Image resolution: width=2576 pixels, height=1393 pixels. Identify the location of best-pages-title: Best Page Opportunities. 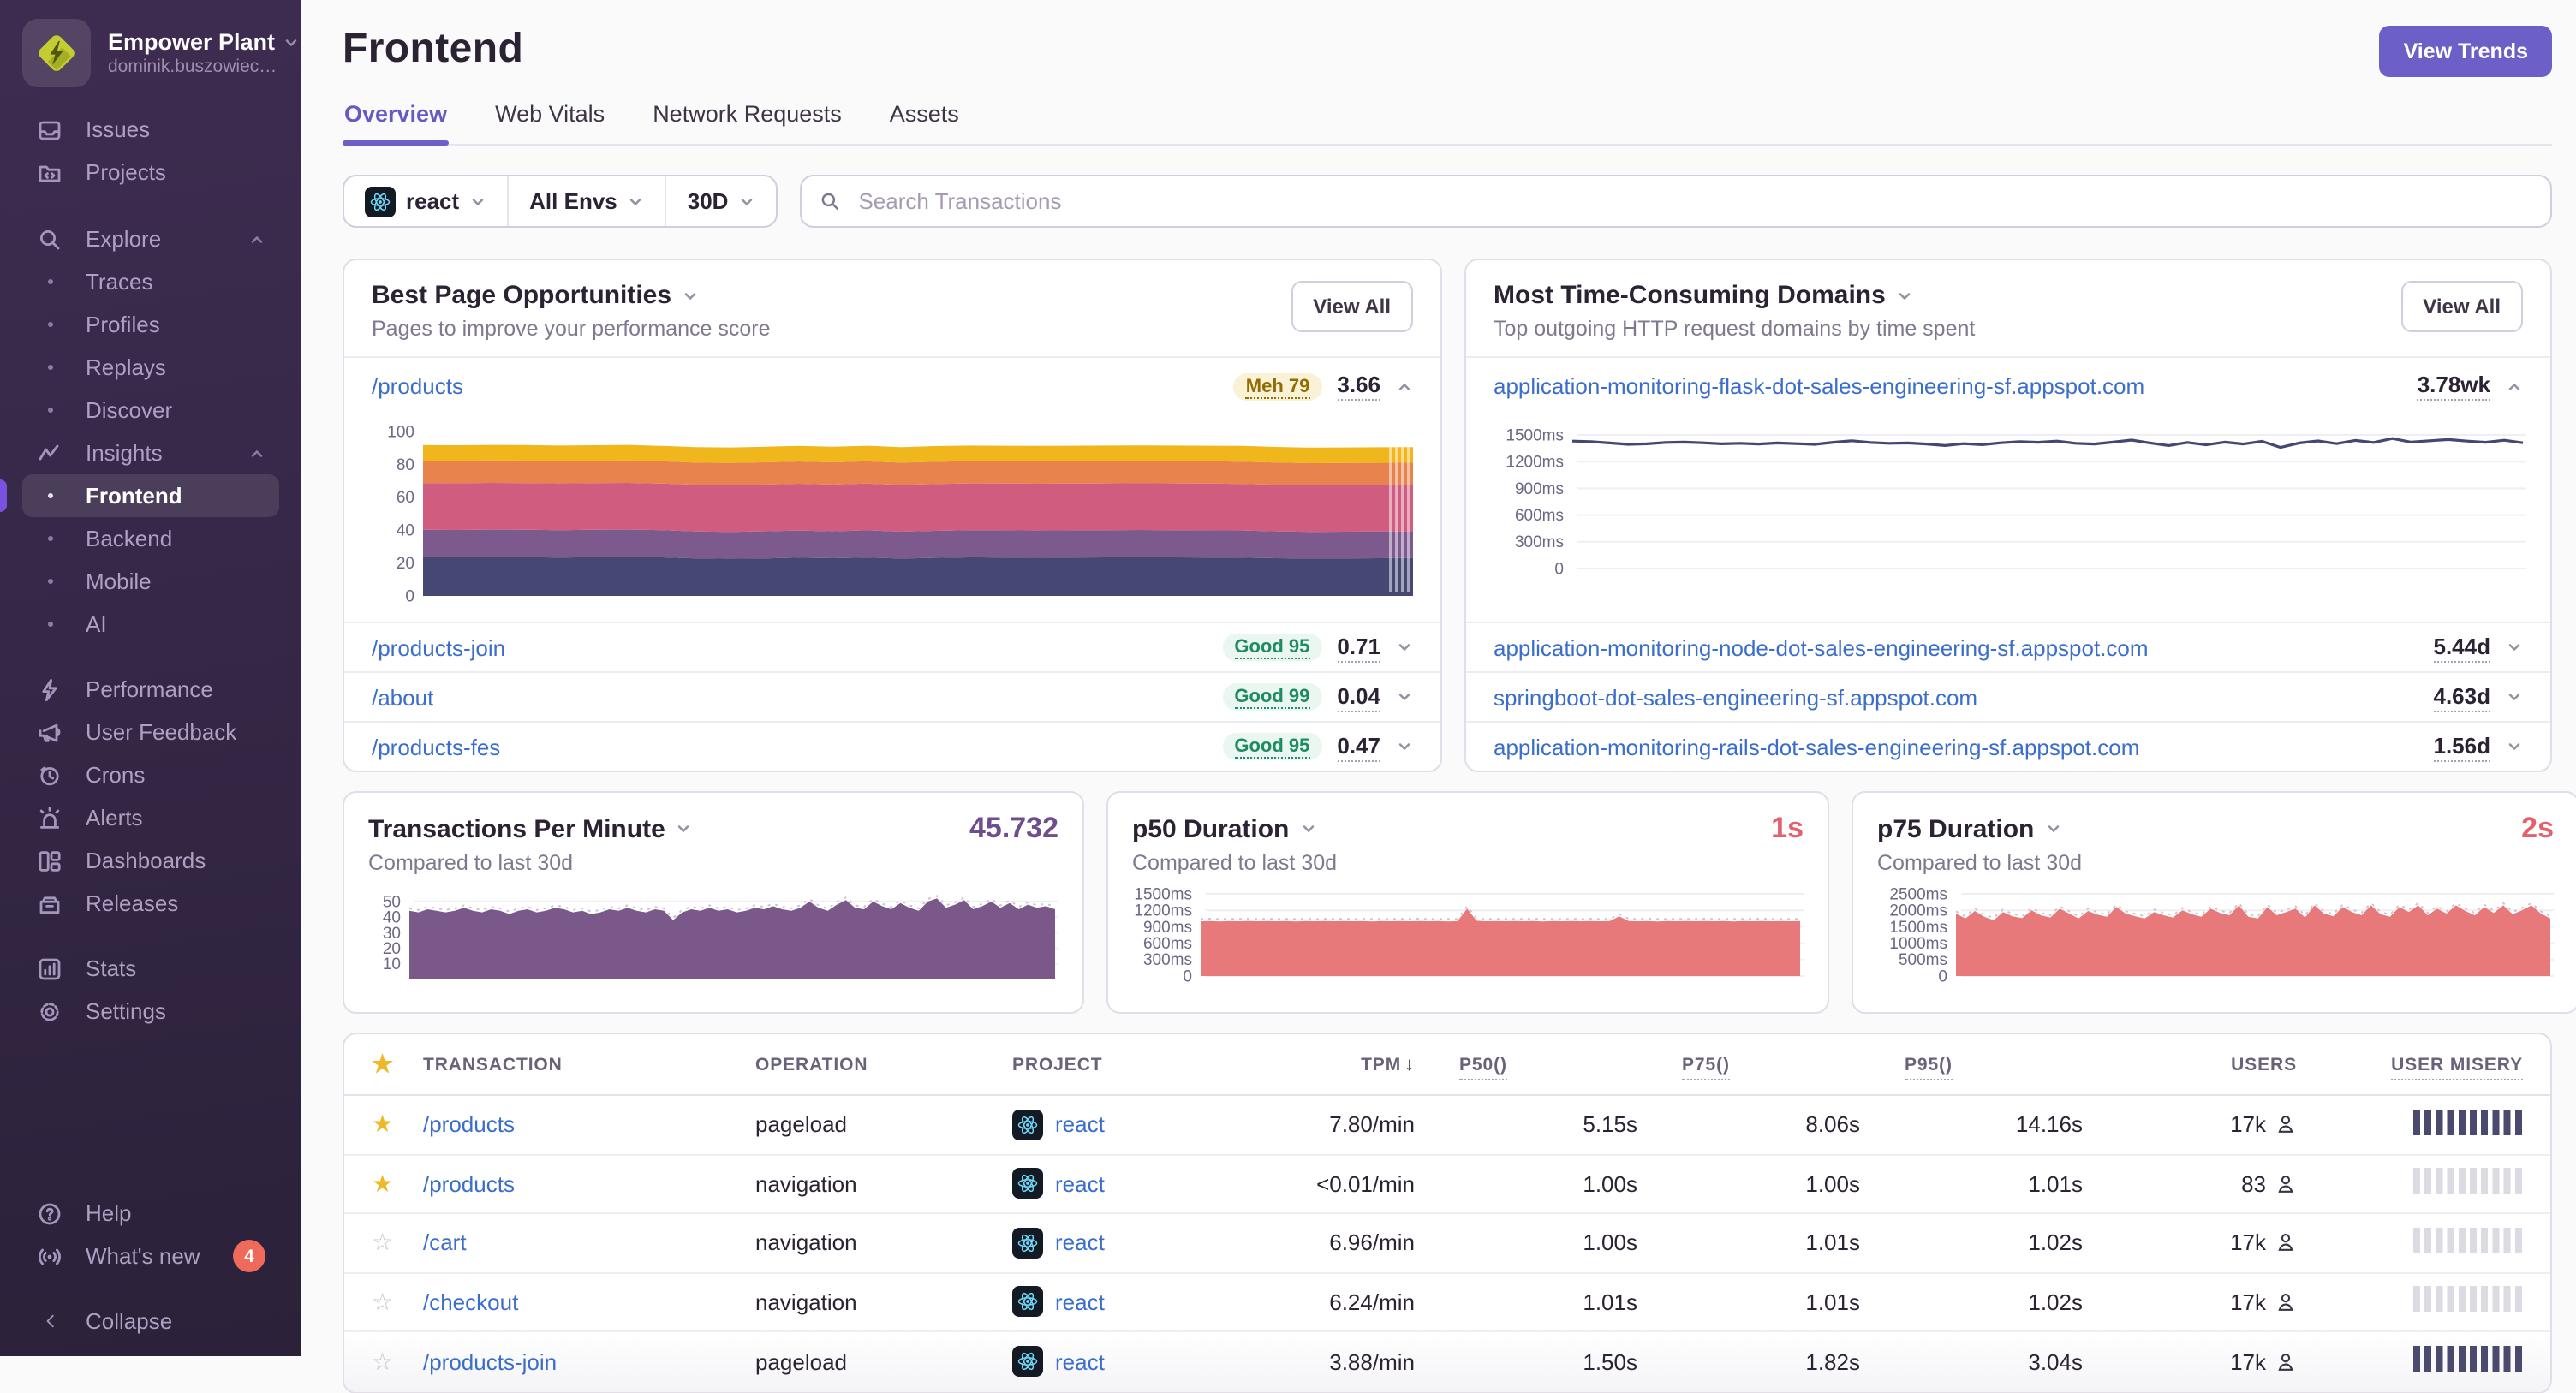
(522, 295).